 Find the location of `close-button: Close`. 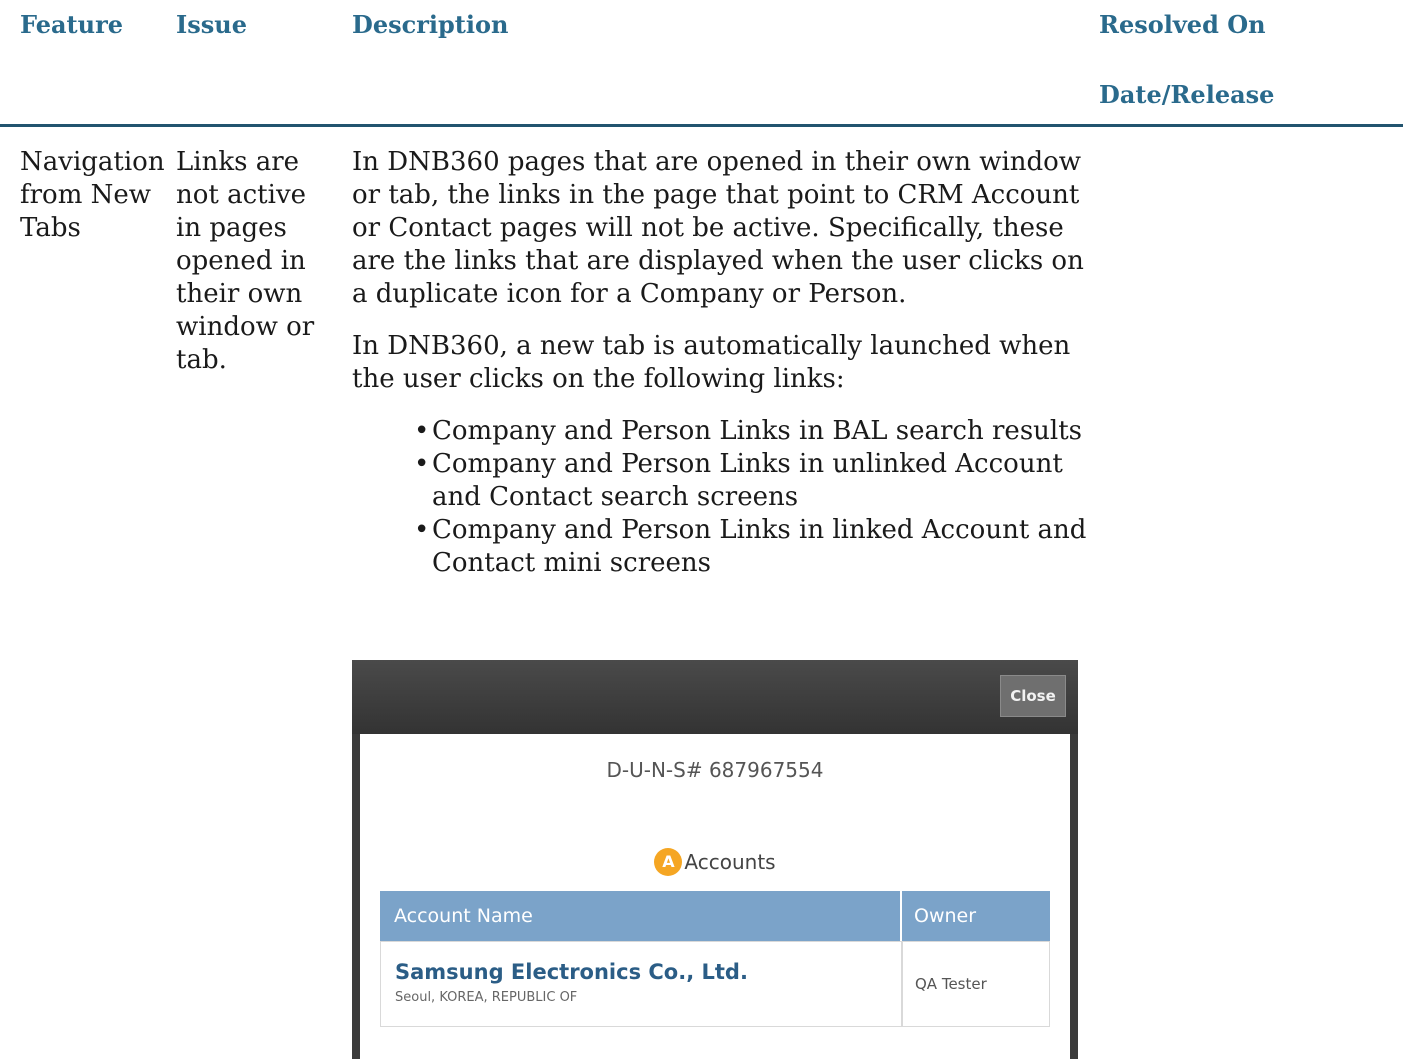

close-button: Close is located at coordinates (1033, 696).